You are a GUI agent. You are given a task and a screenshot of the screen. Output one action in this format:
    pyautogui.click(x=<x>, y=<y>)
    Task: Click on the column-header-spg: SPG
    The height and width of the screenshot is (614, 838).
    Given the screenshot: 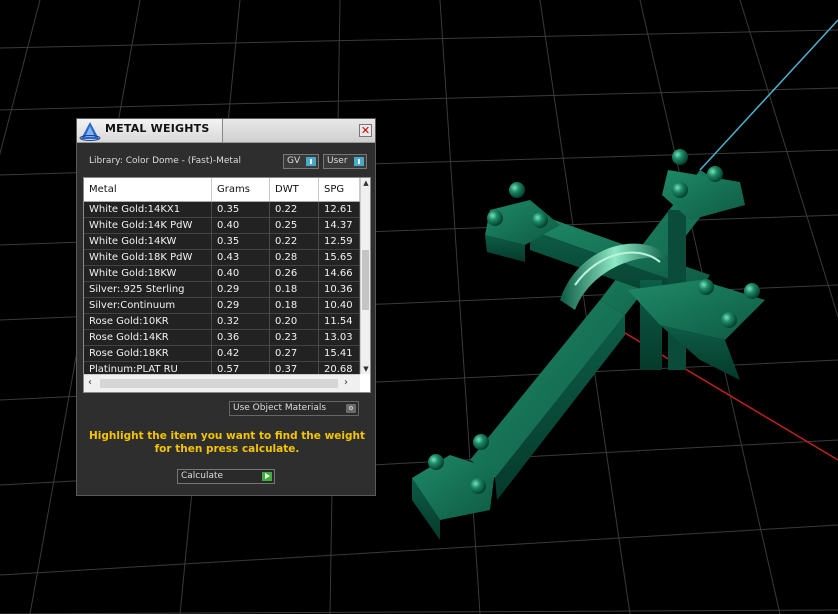 What is the action you would take?
    pyautogui.click(x=339, y=189)
    